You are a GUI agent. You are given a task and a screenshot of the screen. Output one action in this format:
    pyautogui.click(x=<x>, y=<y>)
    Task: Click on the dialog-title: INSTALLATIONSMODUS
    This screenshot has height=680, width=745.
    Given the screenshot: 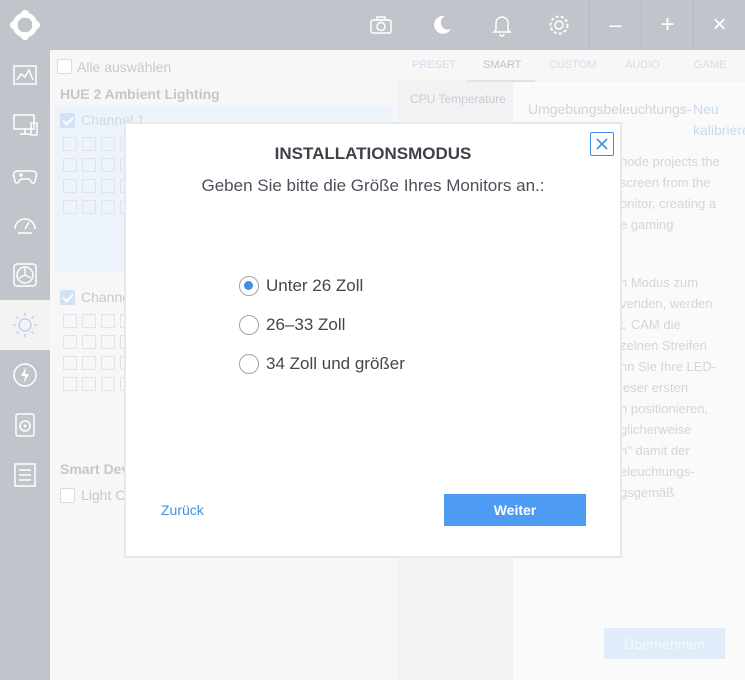 What is the action you would take?
    pyautogui.click(x=373, y=153)
    